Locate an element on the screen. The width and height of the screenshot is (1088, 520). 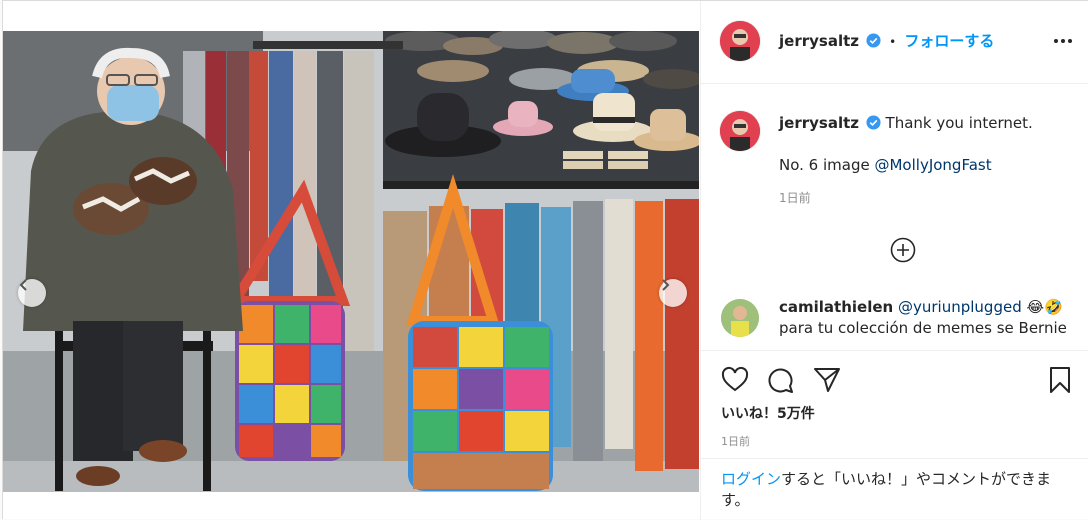
comment-emoji: 😂🤣 is located at coordinates (1044, 307).